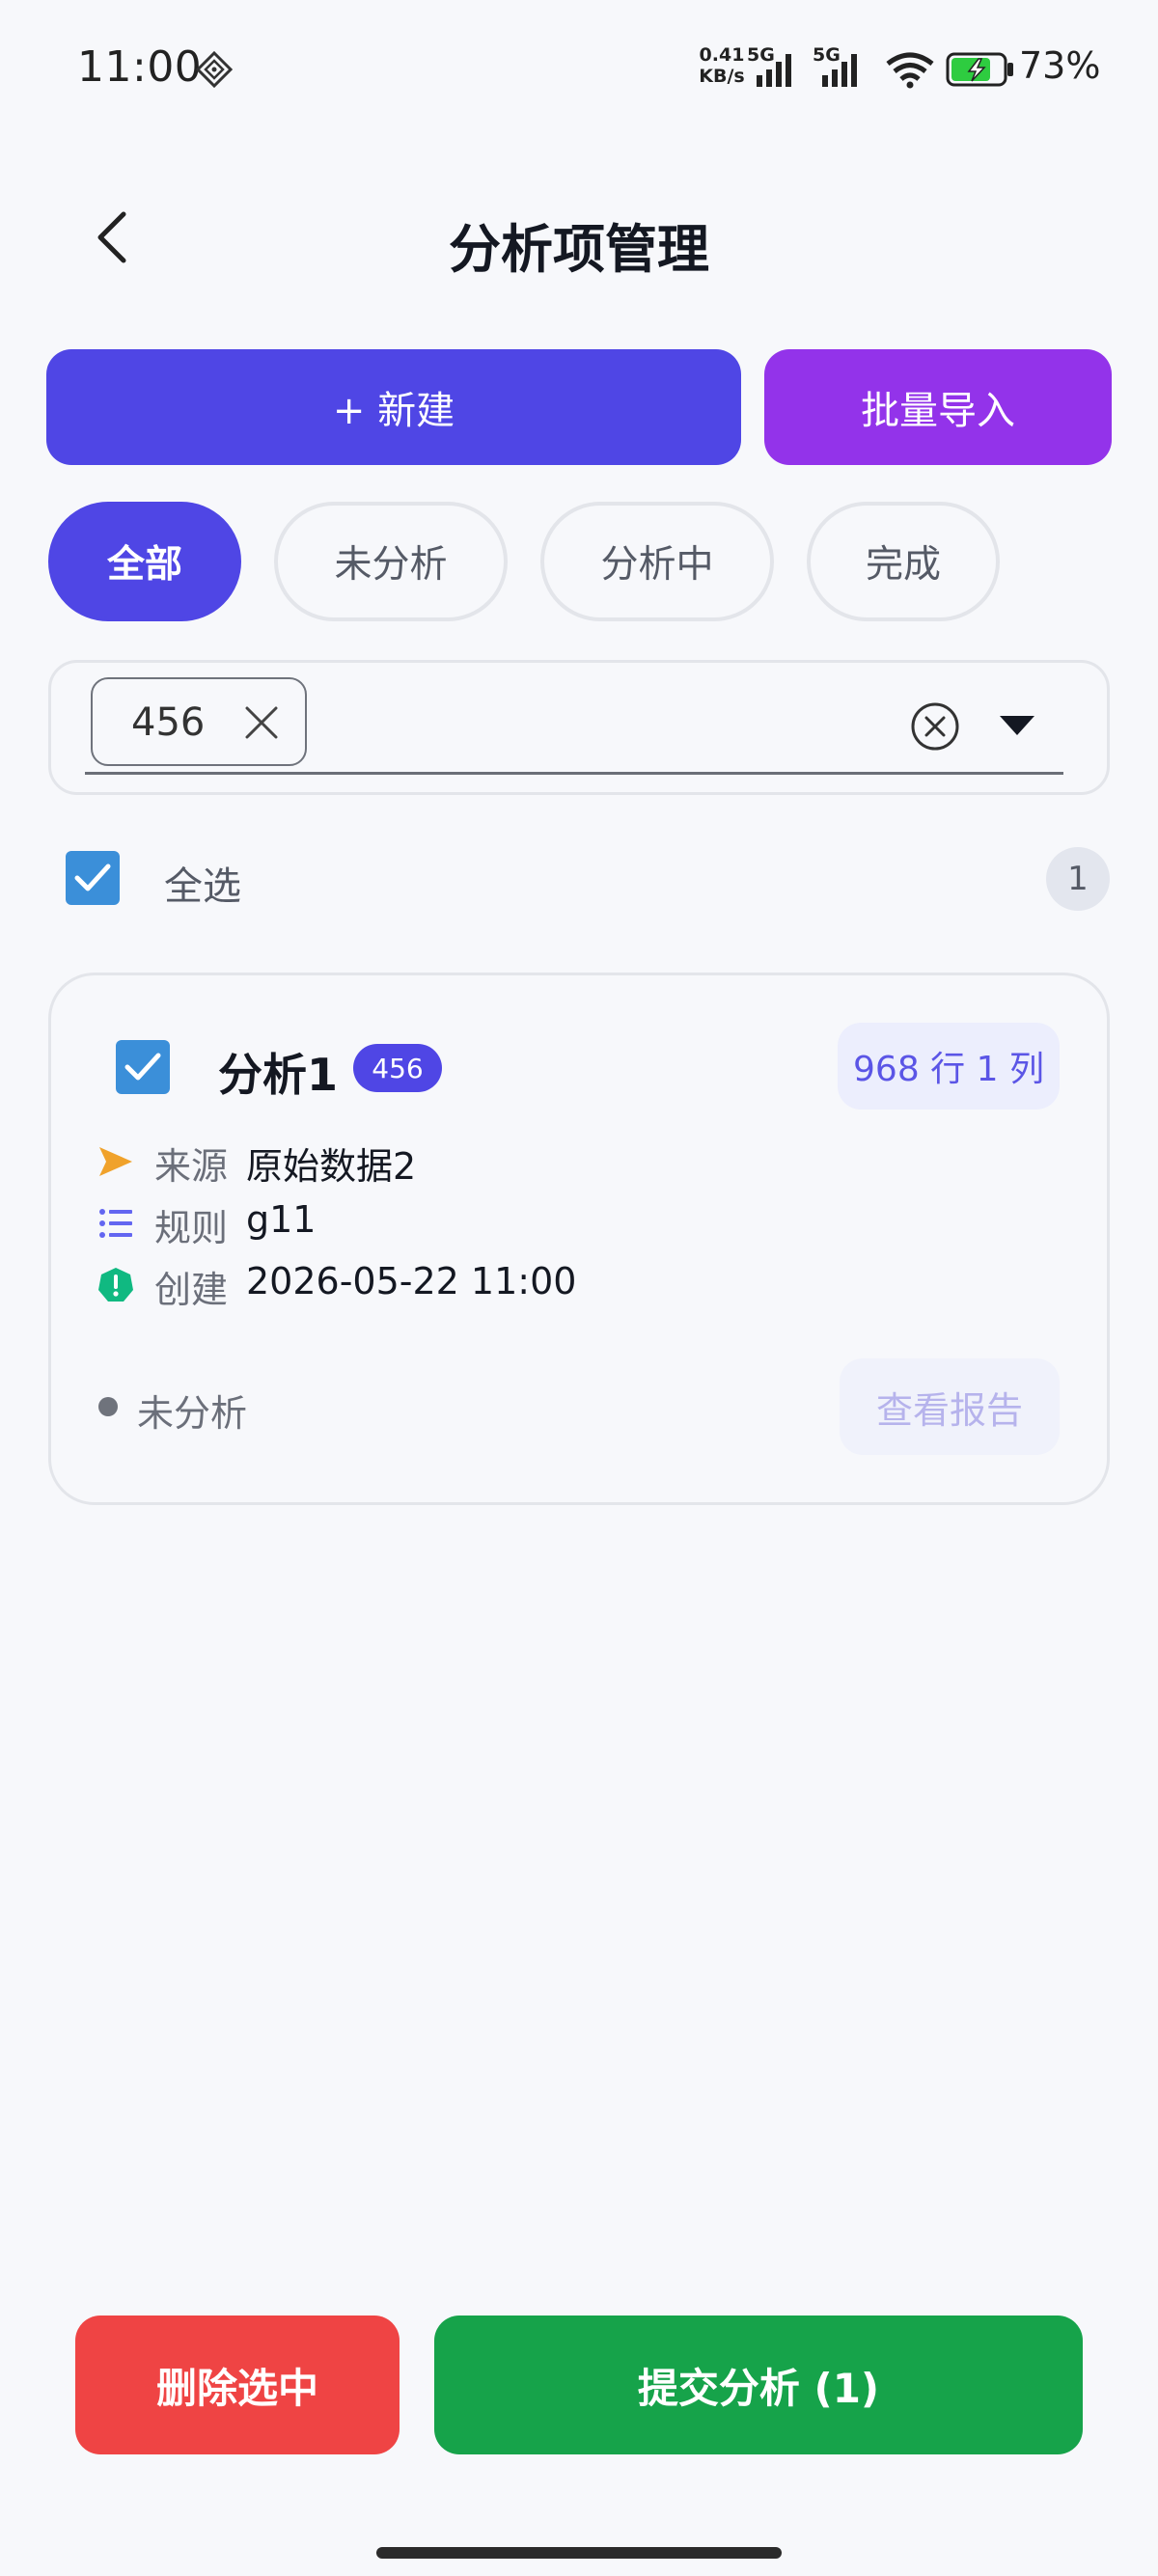 The height and width of the screenshot is (2576, 1158). I want to click on selected-count-badge: 1, so click(1078, 879).